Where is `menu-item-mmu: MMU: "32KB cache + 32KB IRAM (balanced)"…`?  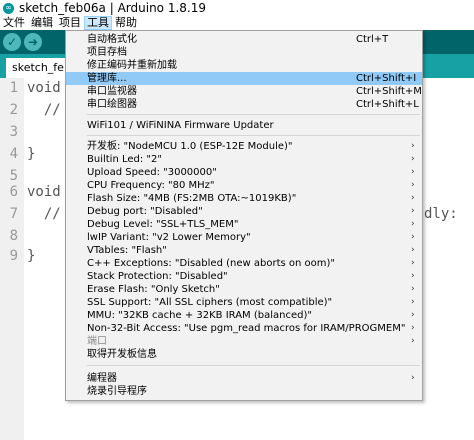
menu-item-mmu: MMU: "32KB cache + 32KB IRAM (balanced)"… is located at coordinates (244, 315).